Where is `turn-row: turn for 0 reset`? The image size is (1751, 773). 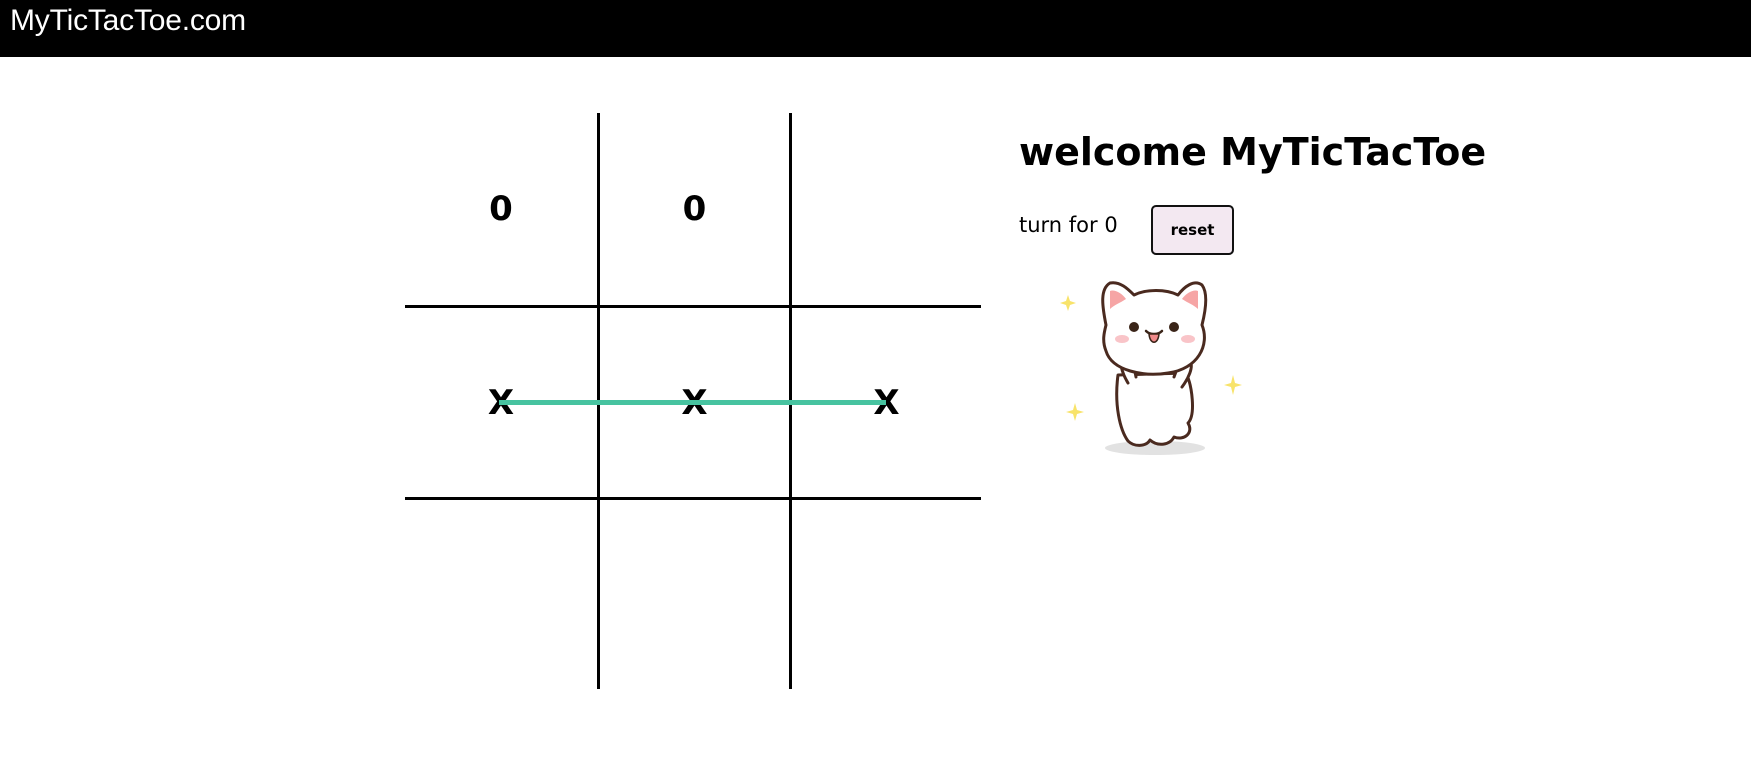
turn-row: turn for 0 reset is located at coordinates (1139, 231).